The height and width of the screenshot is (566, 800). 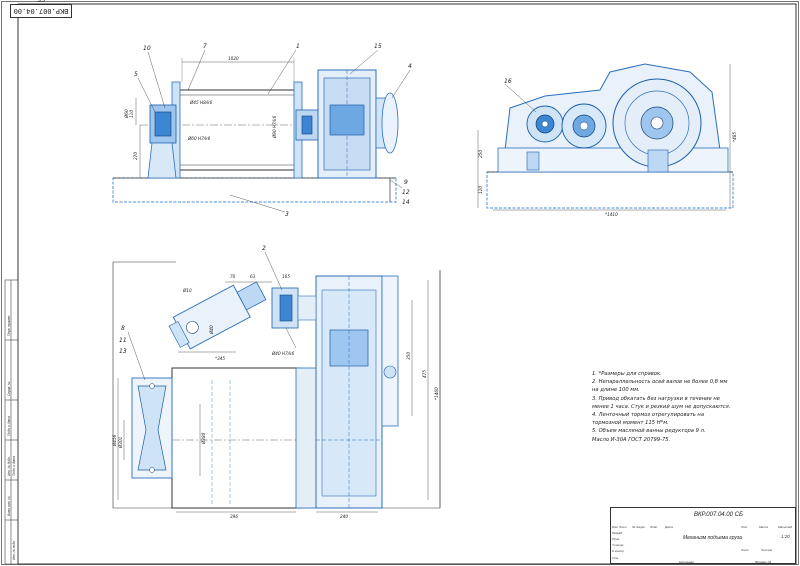 What do you see at coordinates (286, 276) in the screenshot?
I see `dim-165: 165` at bounding box center [286, 276].